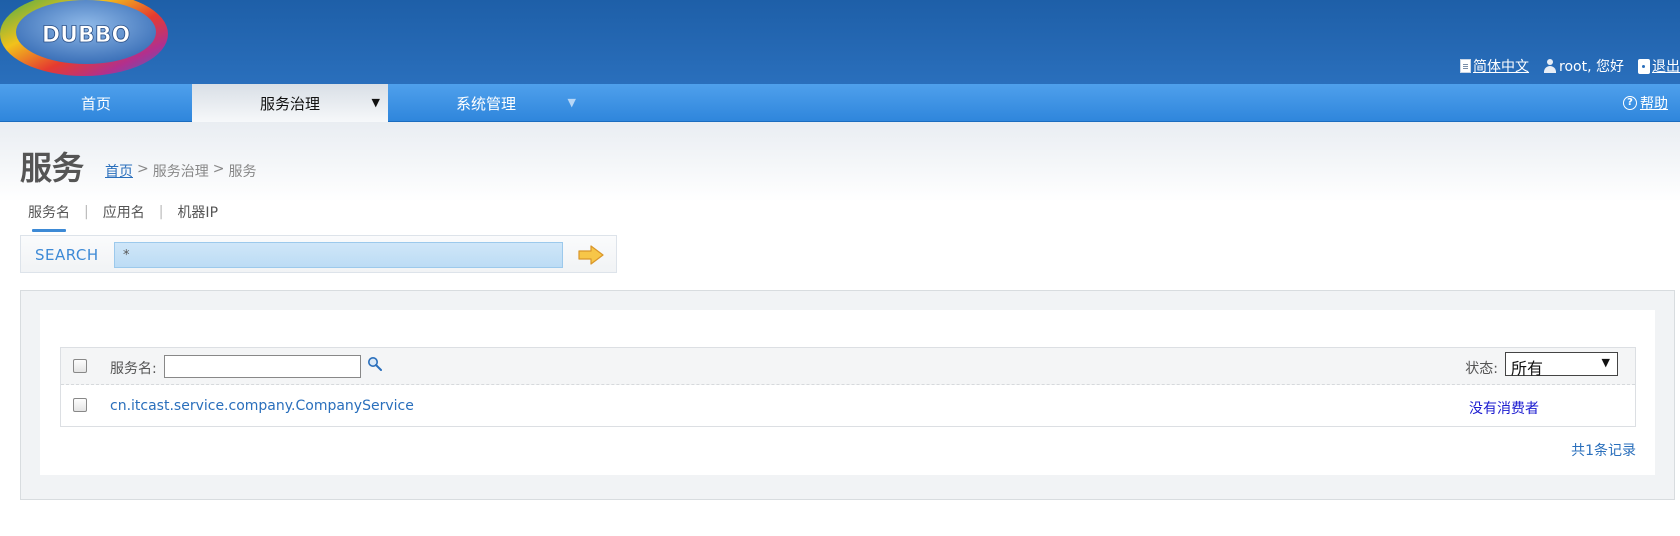  I want to click on service-filter-input, so click(262, 366).